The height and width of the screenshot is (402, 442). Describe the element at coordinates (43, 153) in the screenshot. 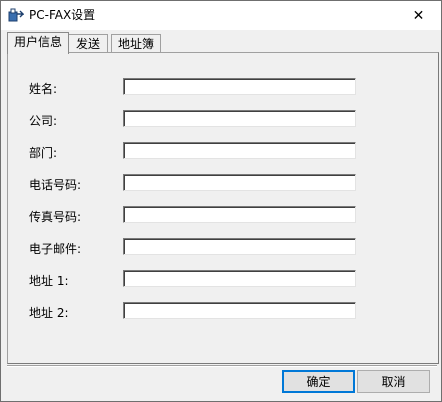

I see `department-label: 部门:` at that location.